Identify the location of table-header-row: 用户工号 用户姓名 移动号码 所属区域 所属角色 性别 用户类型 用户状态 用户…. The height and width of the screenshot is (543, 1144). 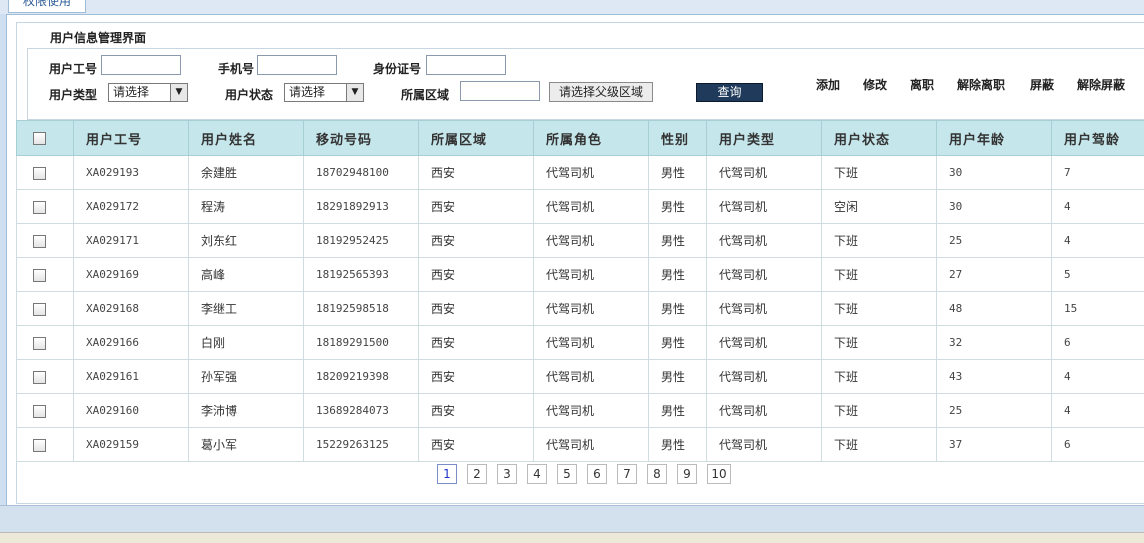
(580, 138).